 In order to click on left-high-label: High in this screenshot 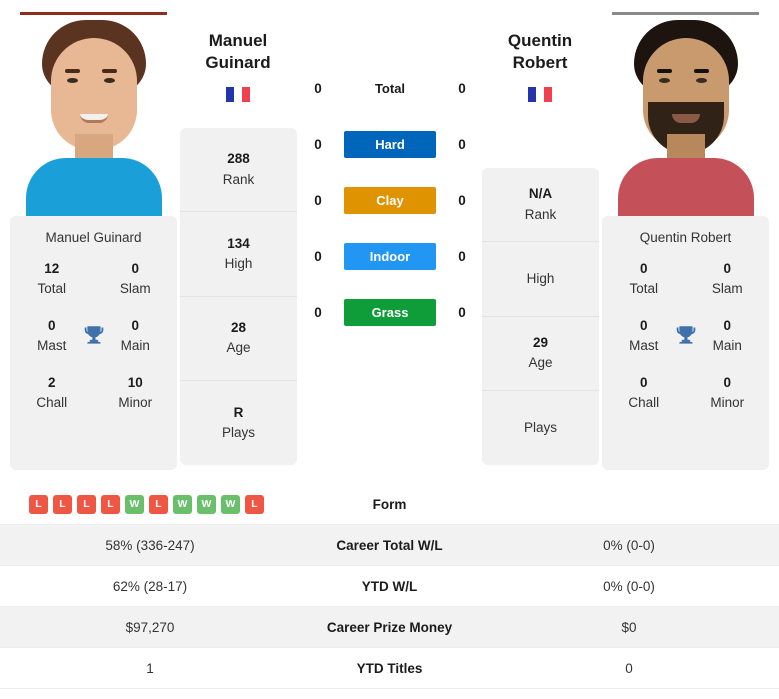, I will do `click(238, 263)`.